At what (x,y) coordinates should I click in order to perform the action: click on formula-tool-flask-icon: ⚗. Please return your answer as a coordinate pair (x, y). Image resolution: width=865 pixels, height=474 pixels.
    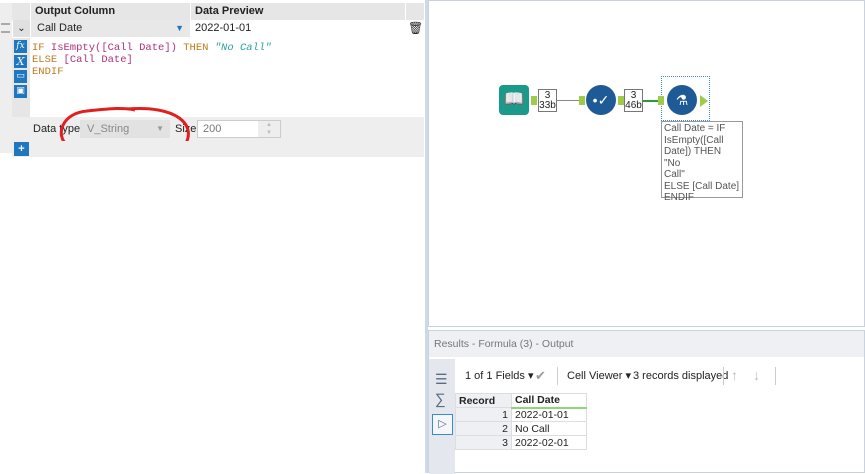
    Looking at the image, I should click on (682, 100).